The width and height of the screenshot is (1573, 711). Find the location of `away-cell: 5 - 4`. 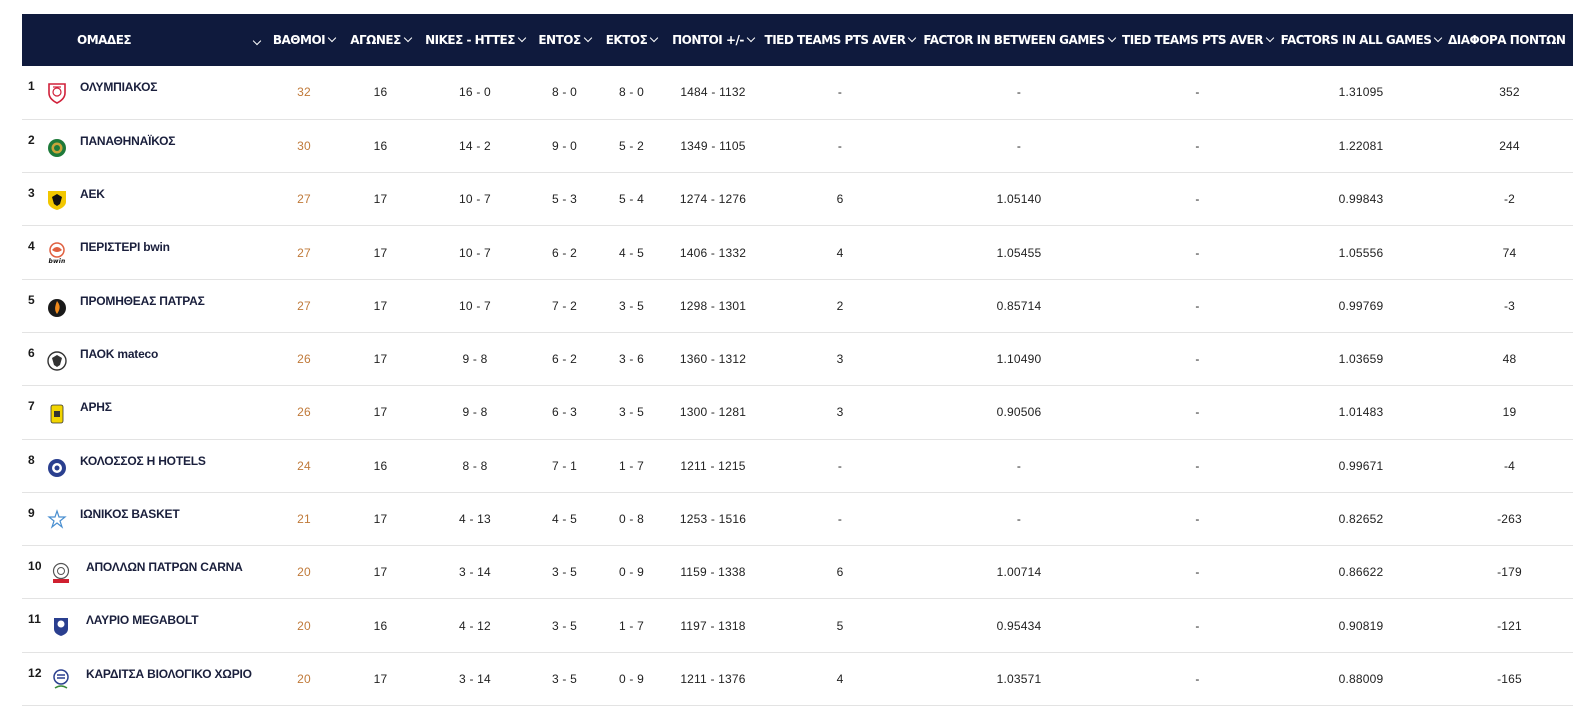

away-cell: 5 - 4 is located at coordinates (631, 199).